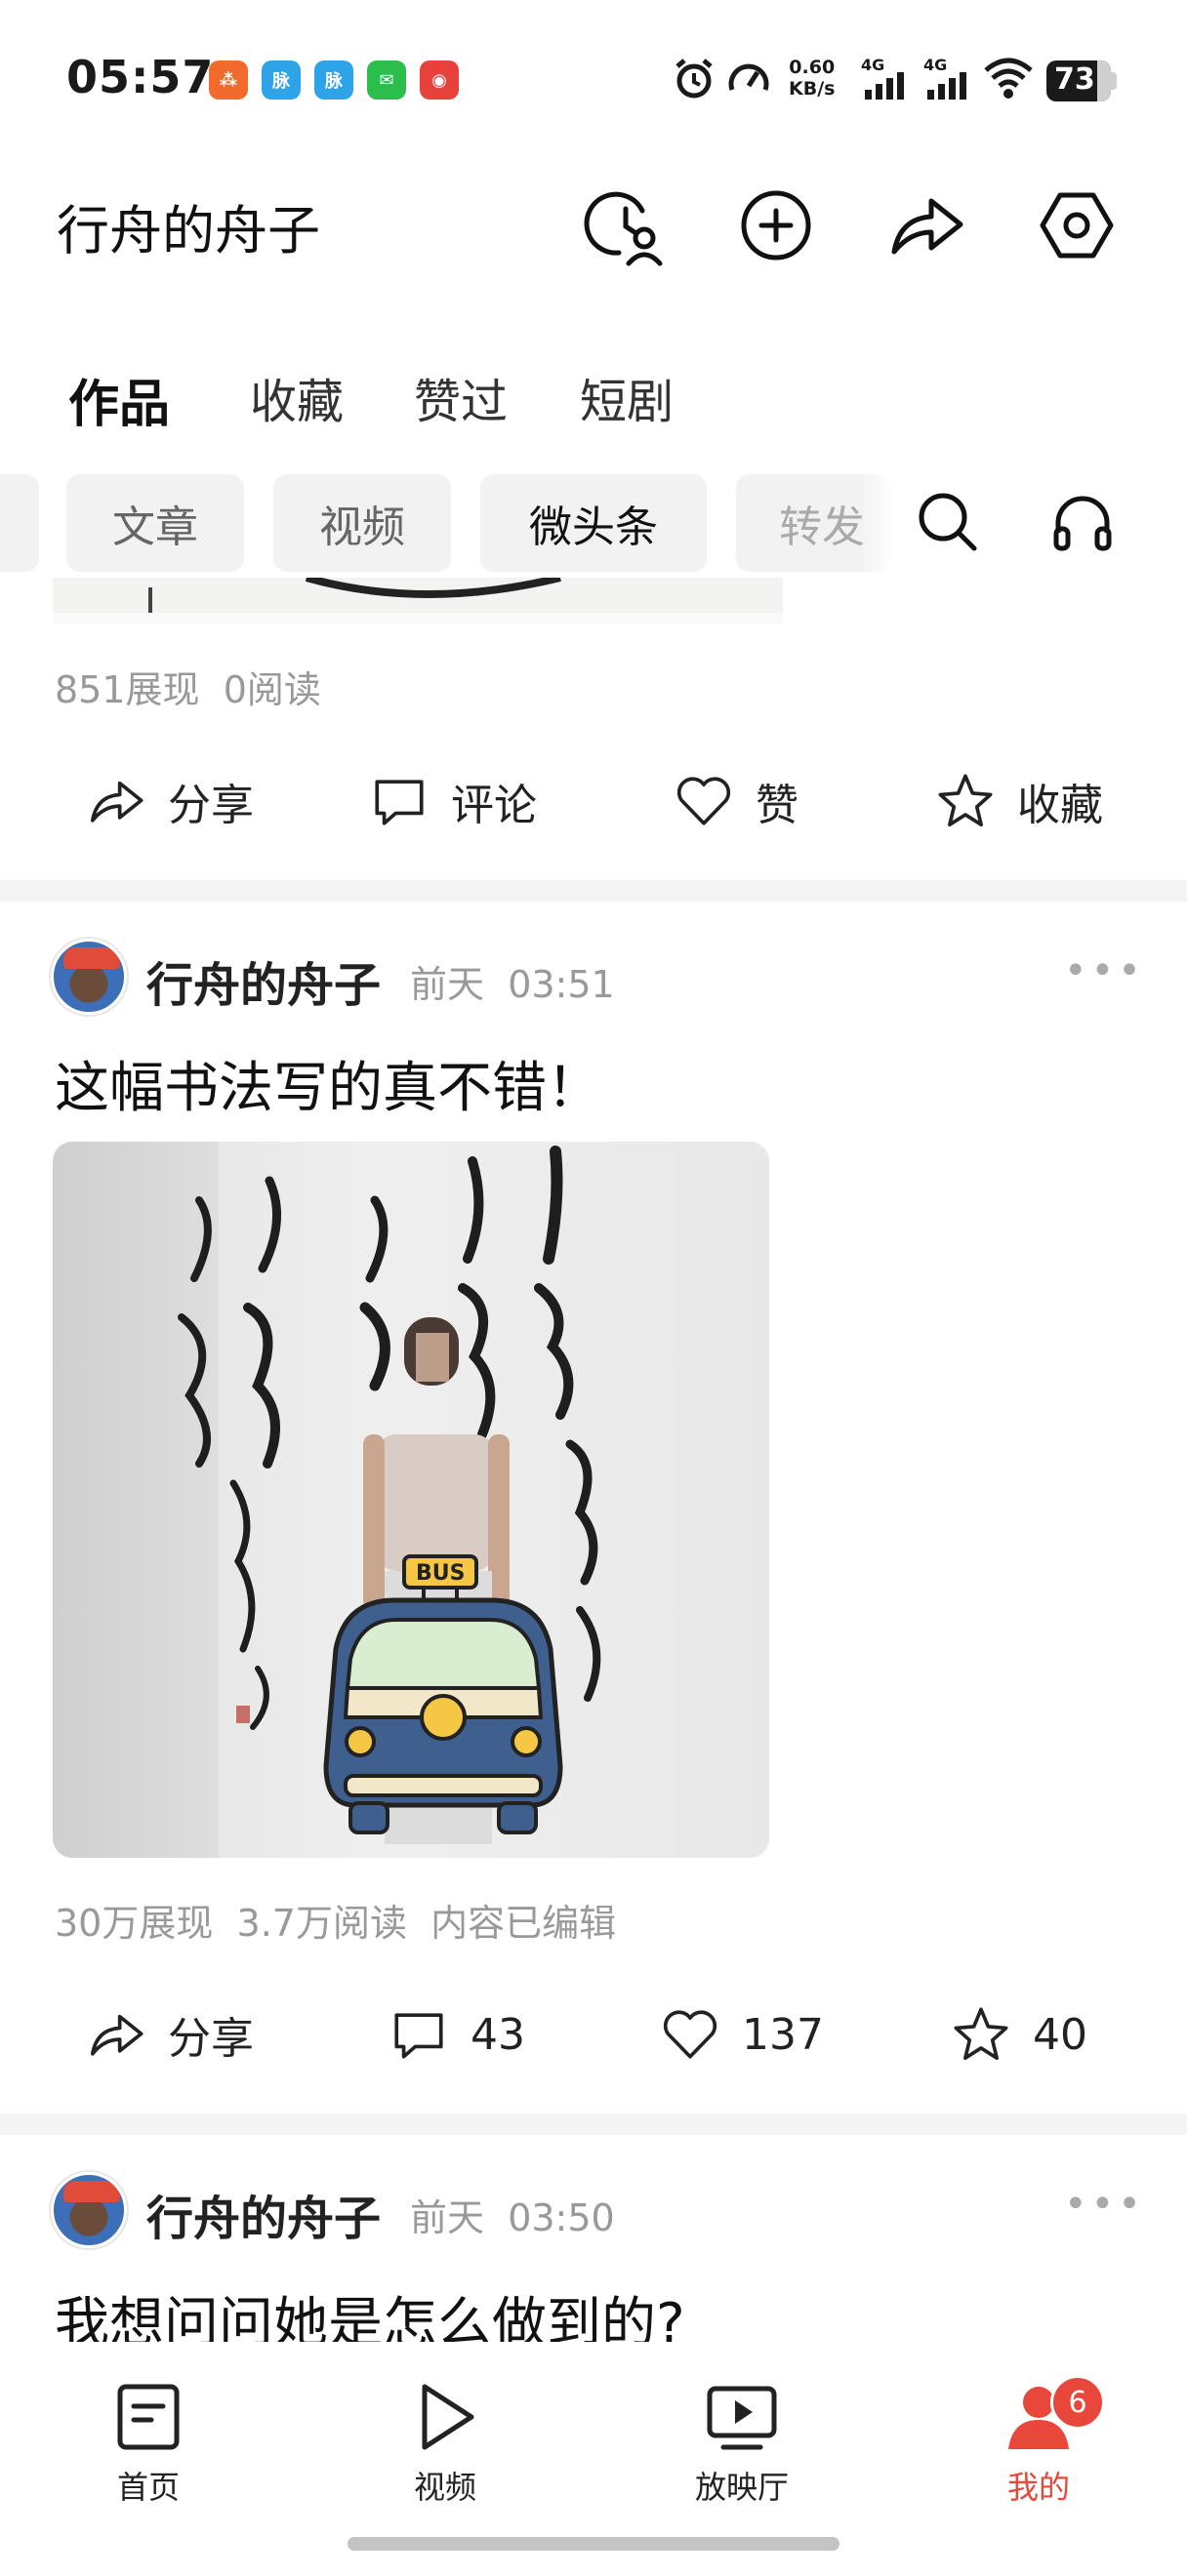  I want to click on nav-theater: 放映厅, so click(742, 2444).